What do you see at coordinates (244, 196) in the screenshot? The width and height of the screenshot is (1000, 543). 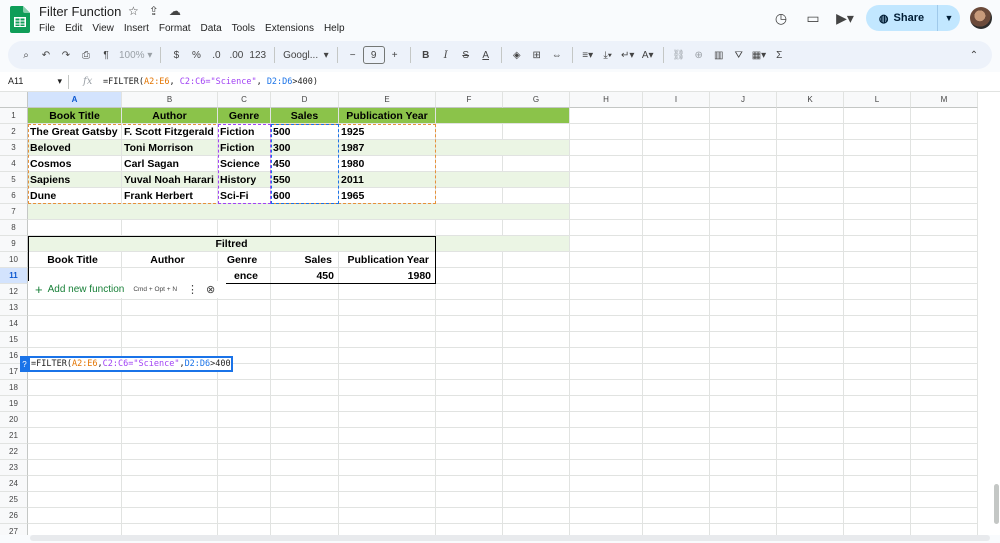 I see `table-cell: Sci-Fi` at bounding box center [244, 196].